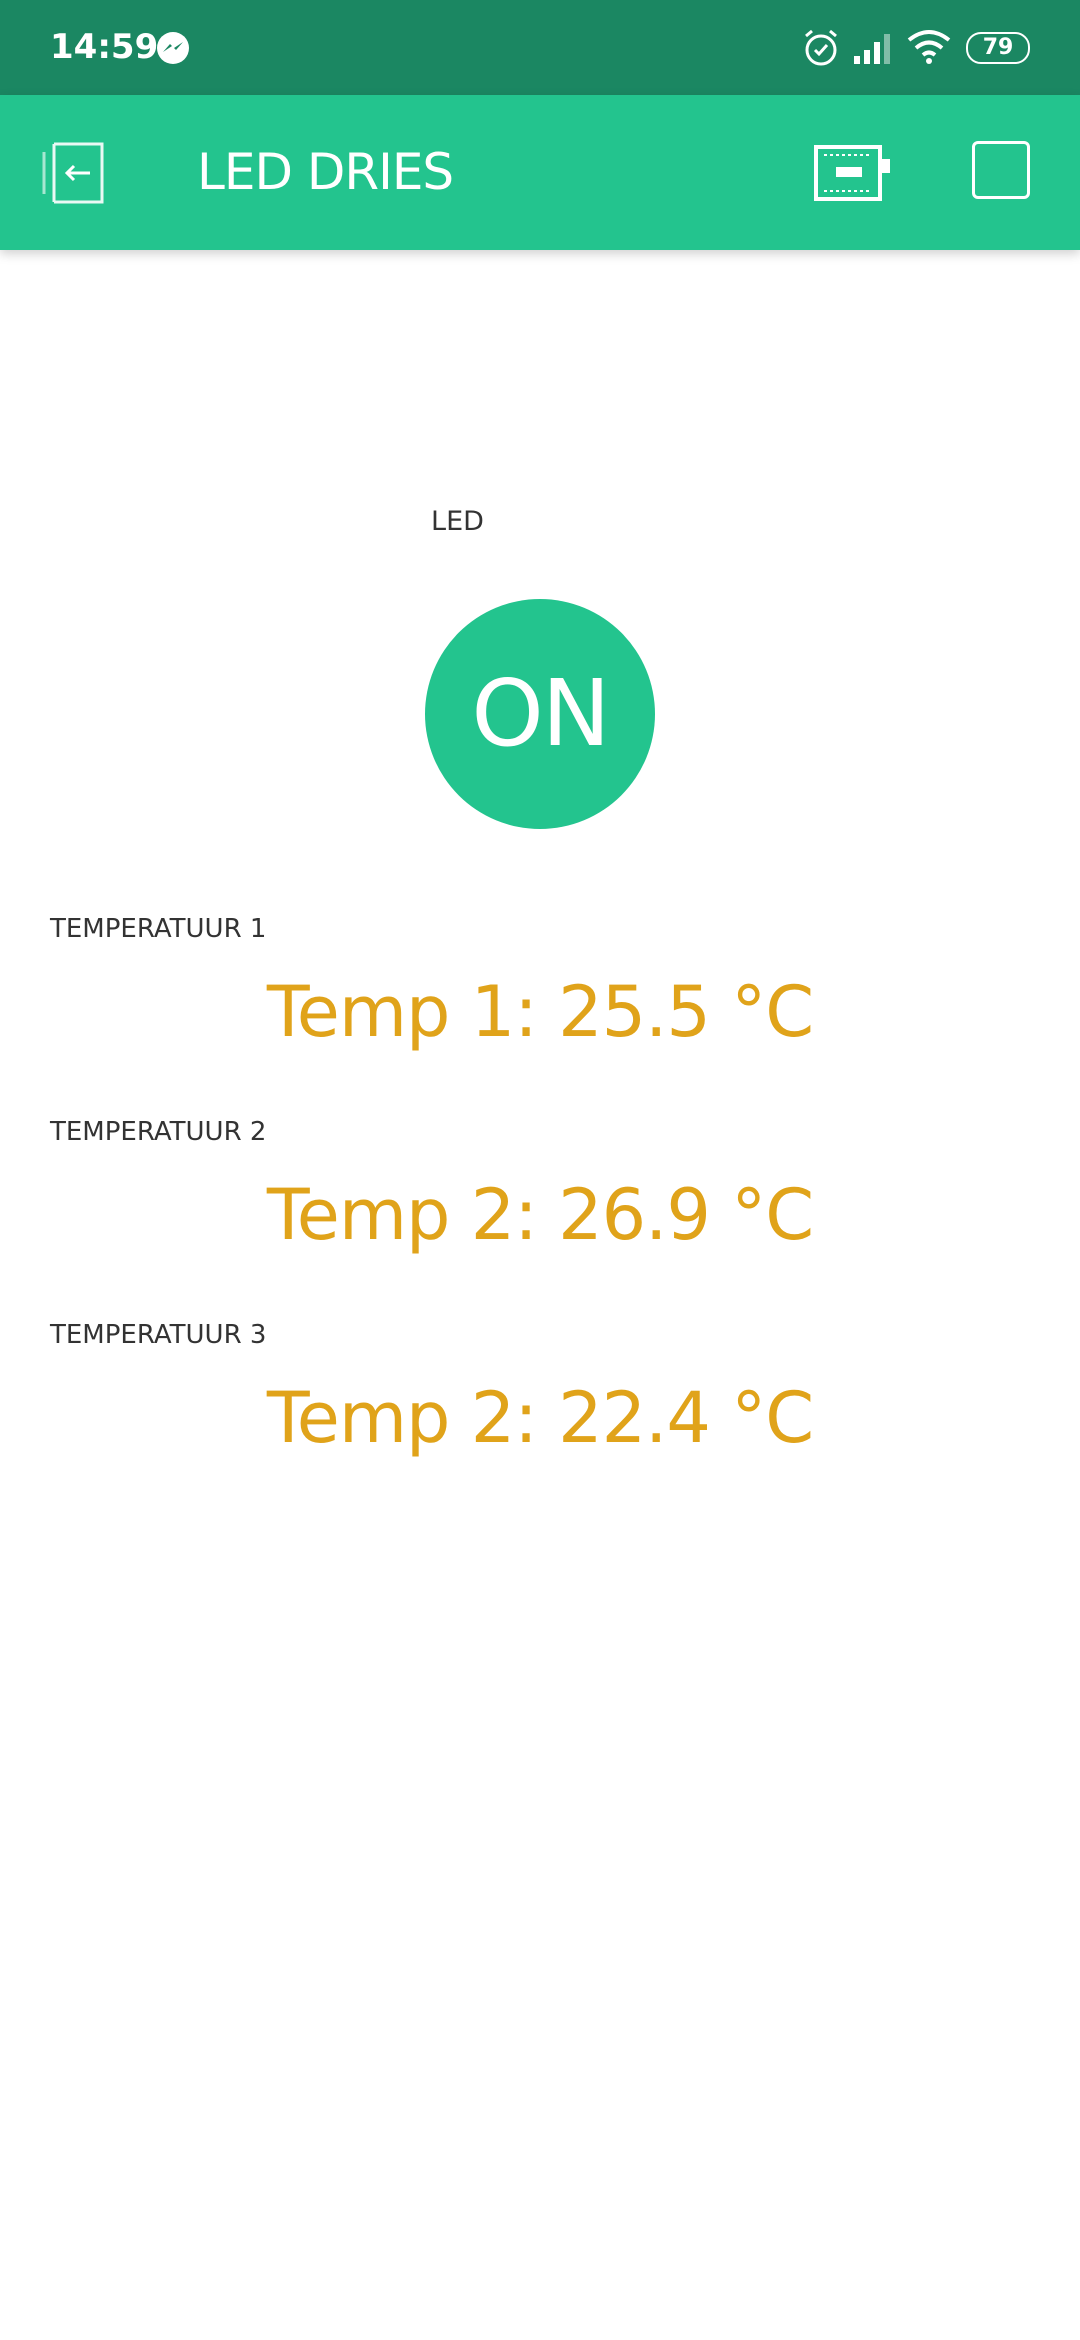 This screenshot has width=1080, height=2340. I want to click on status-time: 14:59, so click(104, 47).